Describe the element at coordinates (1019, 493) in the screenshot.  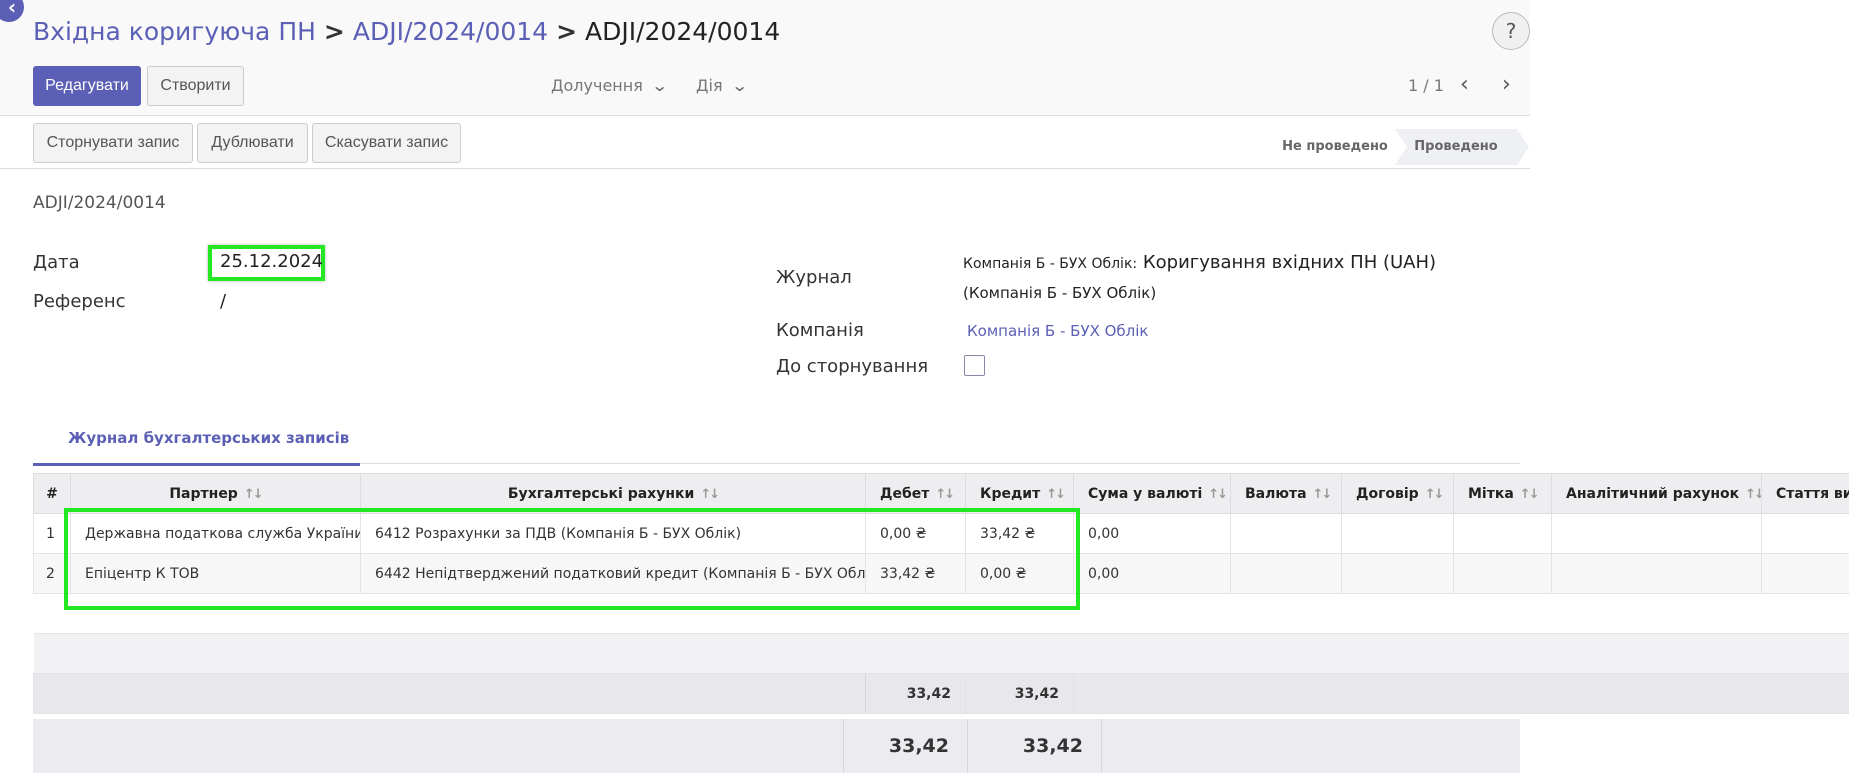
I see `column-header-credit: Кредит ↑↓` at that location.